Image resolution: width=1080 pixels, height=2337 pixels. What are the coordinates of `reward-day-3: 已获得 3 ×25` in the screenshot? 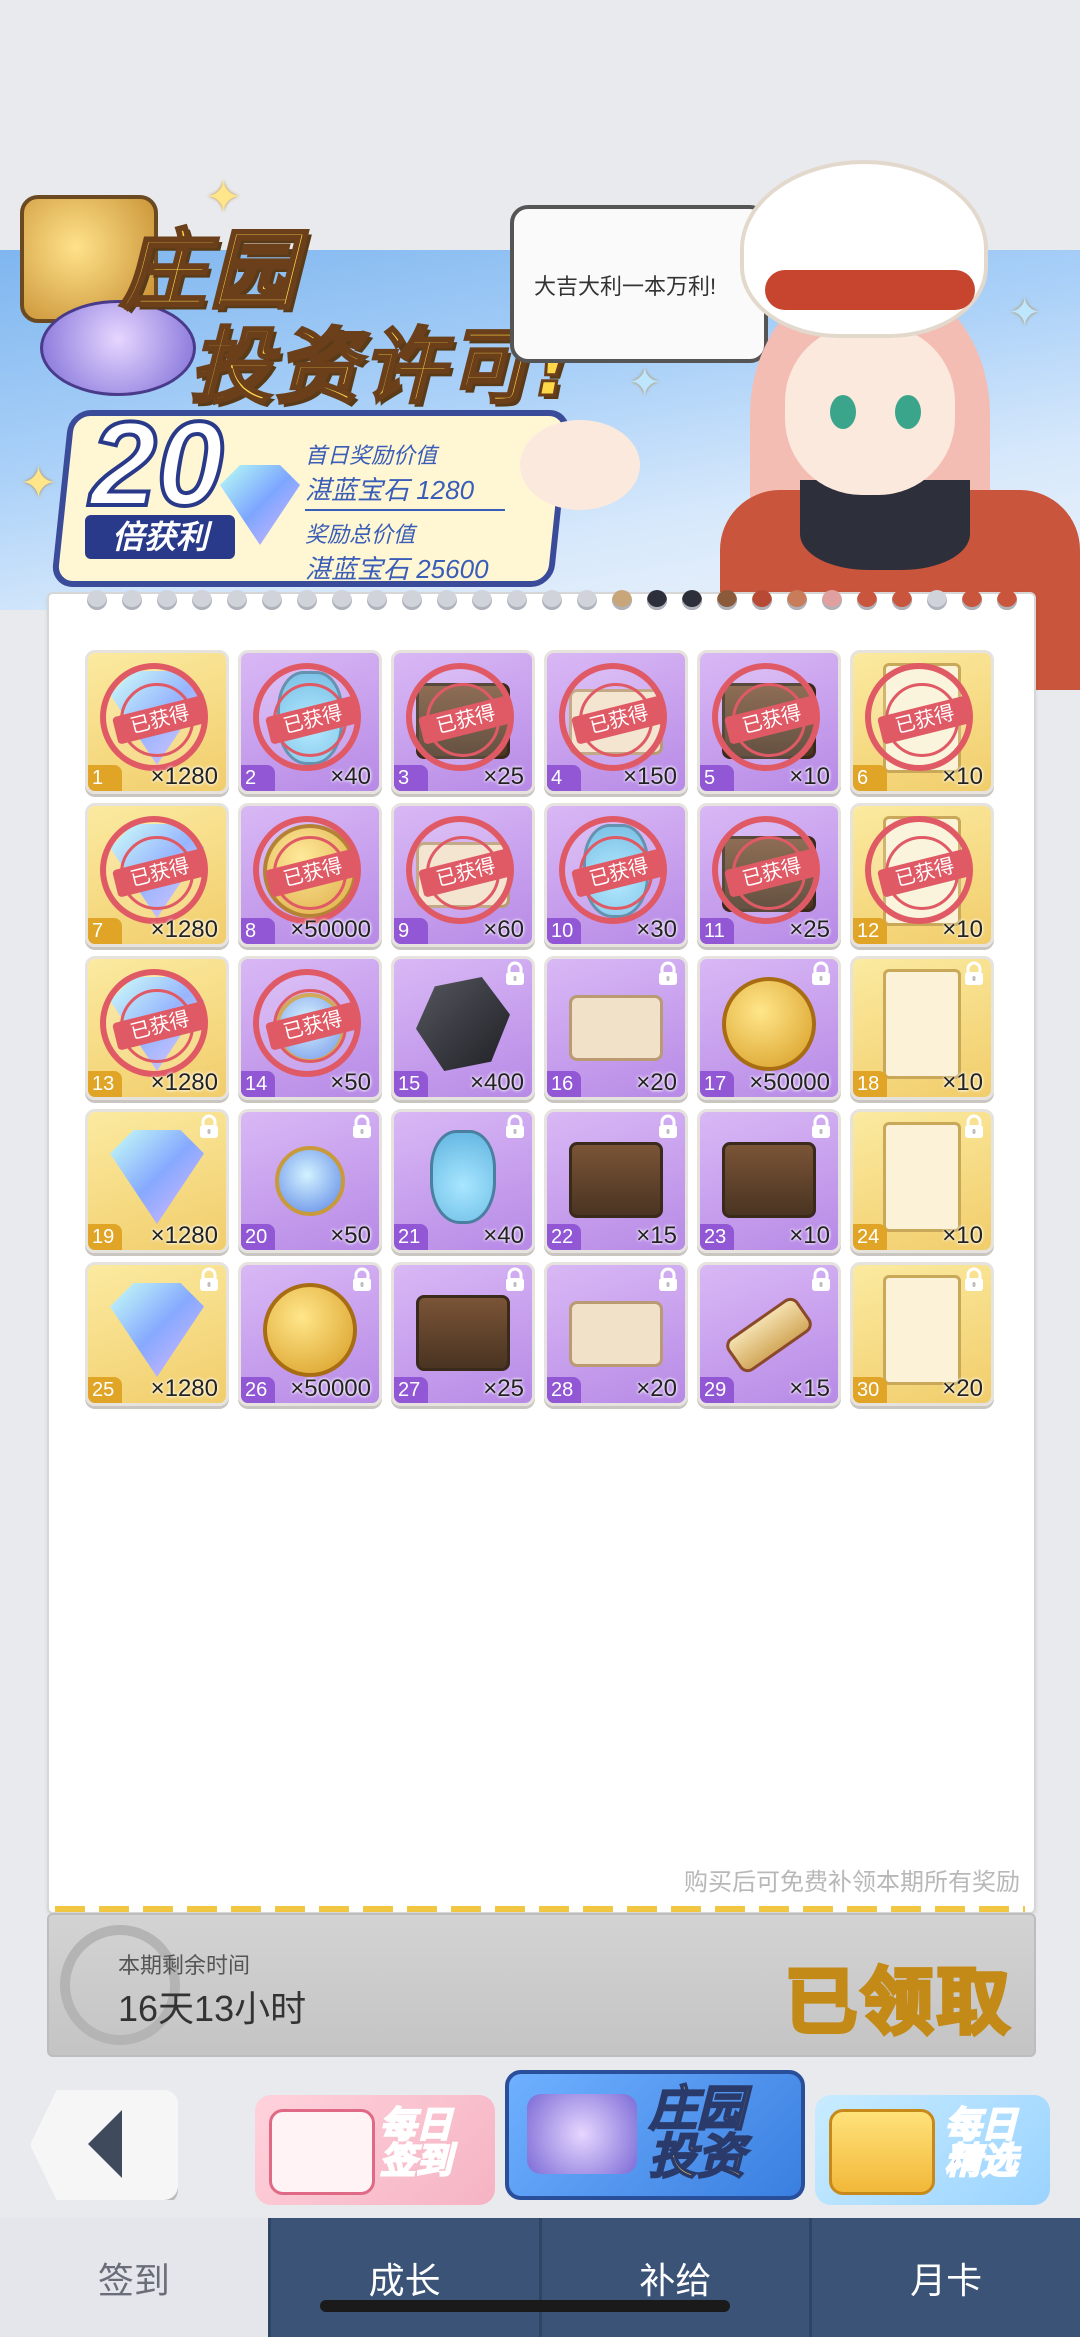 It's located at (463, 722).